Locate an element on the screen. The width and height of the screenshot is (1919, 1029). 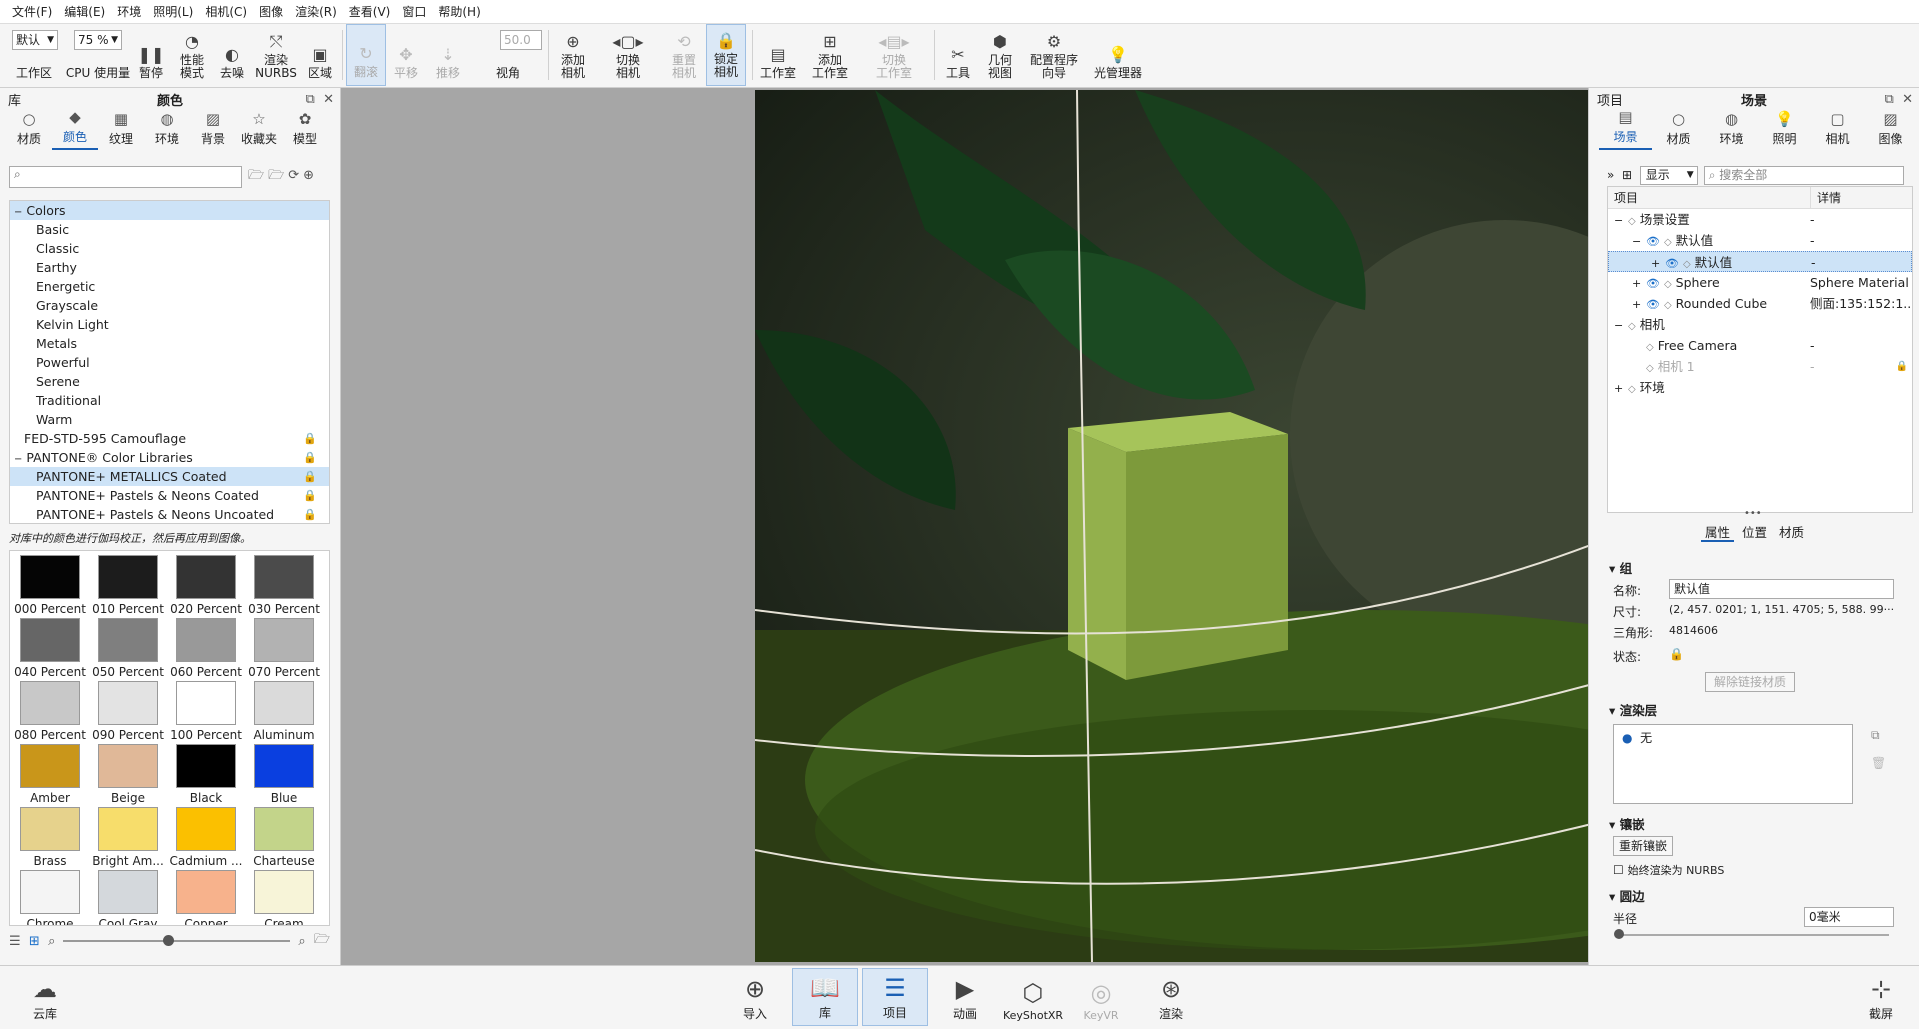
render-layers-section-header: ▾ 渲染层 is located at coordinates (1754, 709).